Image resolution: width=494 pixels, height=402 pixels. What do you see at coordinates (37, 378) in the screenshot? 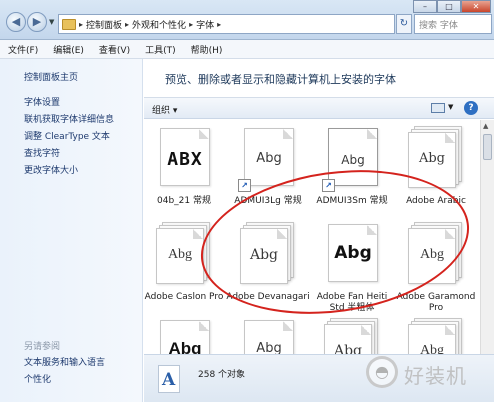
I see `sidebar-item-personalization: 个性化` at bounding box center [37, 378].